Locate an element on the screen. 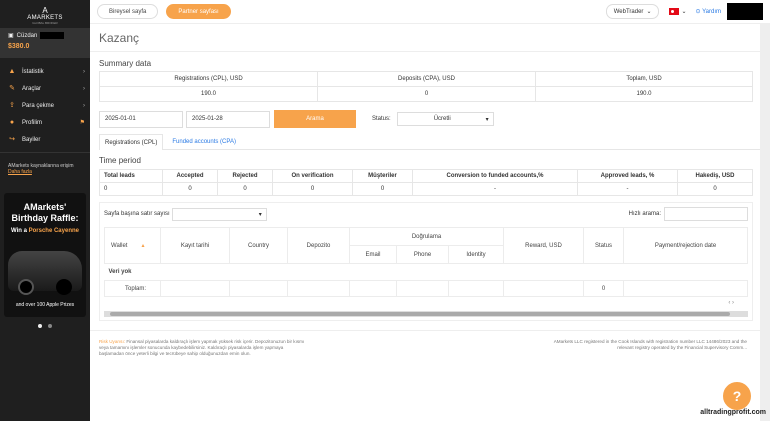 The image size is (770, 421). promo-title-2: Birthday Raffle: is located at coordinates (45, 218).